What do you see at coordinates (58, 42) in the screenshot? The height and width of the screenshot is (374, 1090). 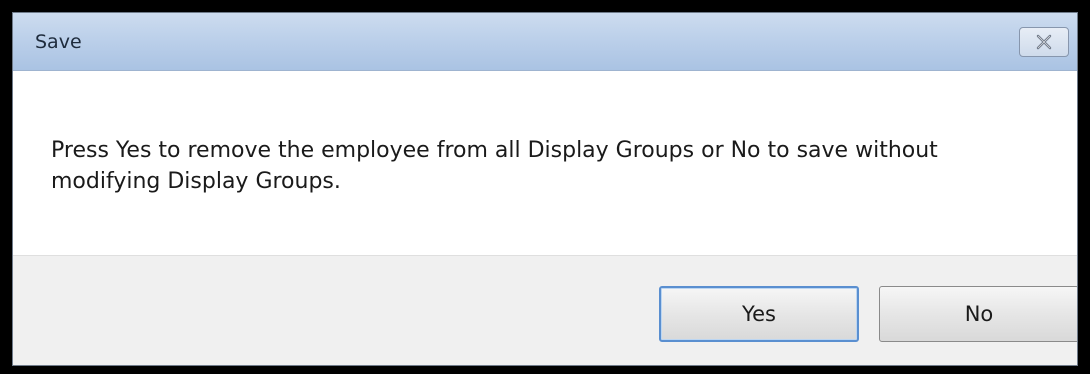 I see `dialog-title: Save` at bounding box center [58, 42].